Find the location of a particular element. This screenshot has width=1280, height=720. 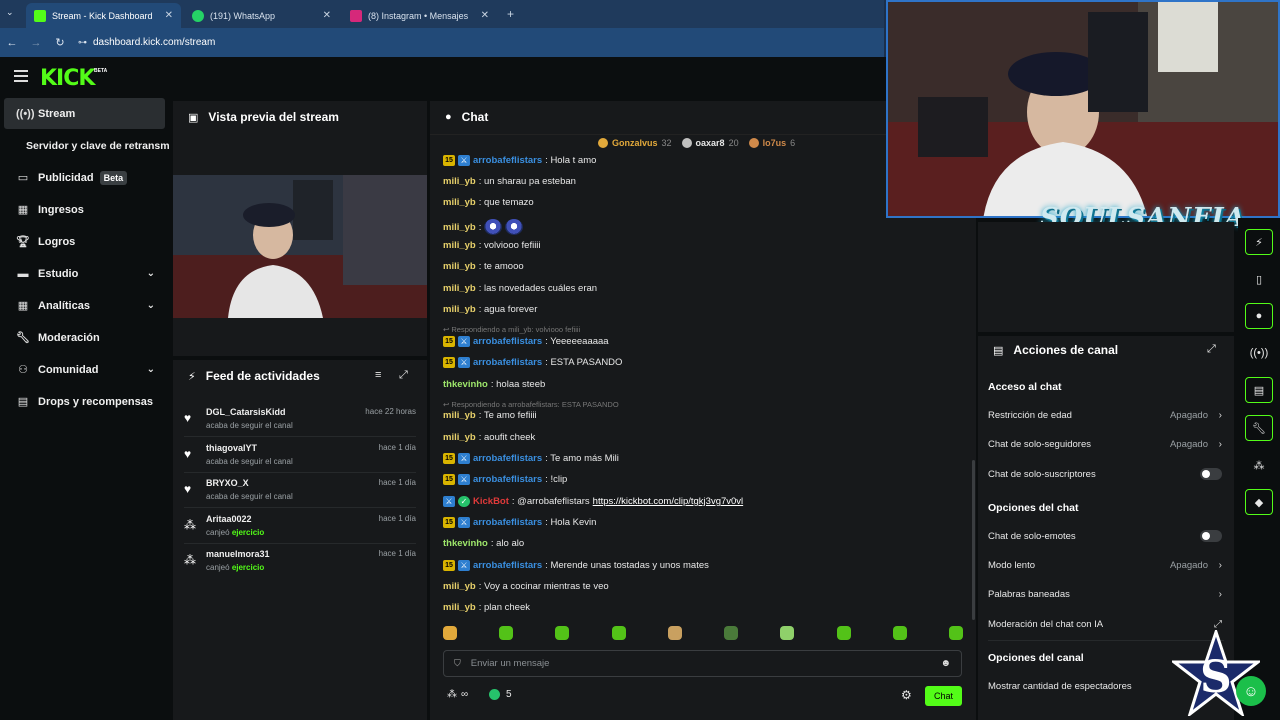

chat-scrollbar is located at coordinates (973, 540).